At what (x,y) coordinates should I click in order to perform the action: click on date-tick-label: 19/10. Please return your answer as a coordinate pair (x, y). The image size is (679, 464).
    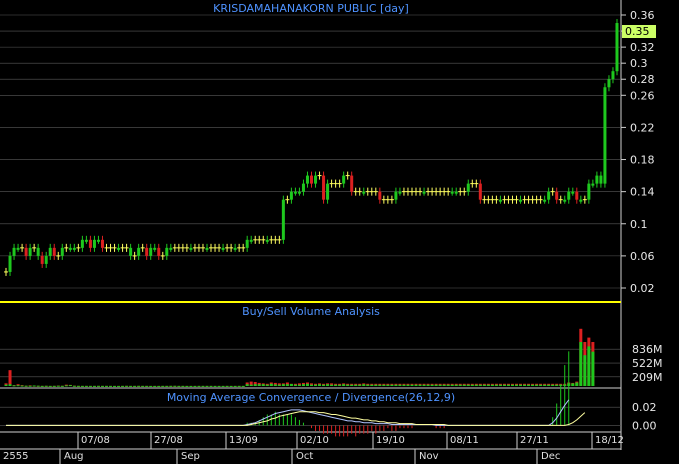
    Looking at the image, I should click on (390, 440).